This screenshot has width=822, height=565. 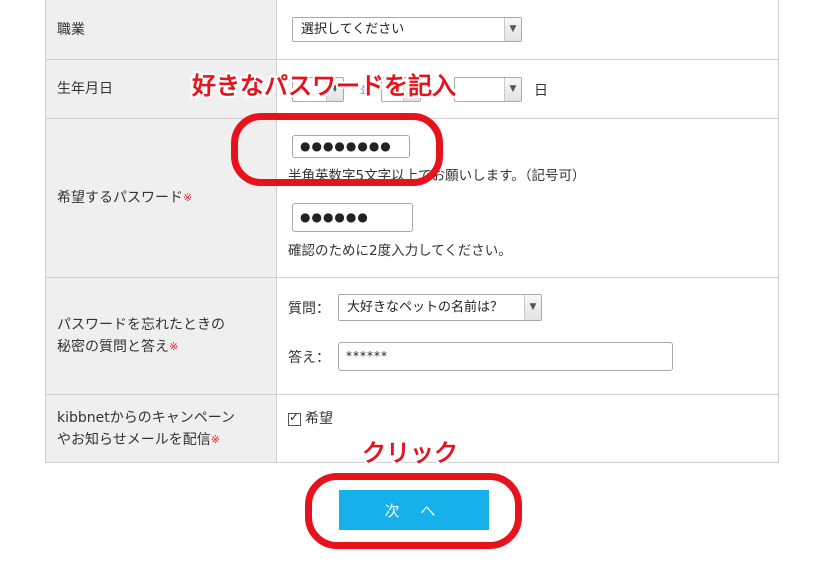 I want to click on secret-question-select: 大好きなペットの名前は？ ▼, so click(x=440, y=307).